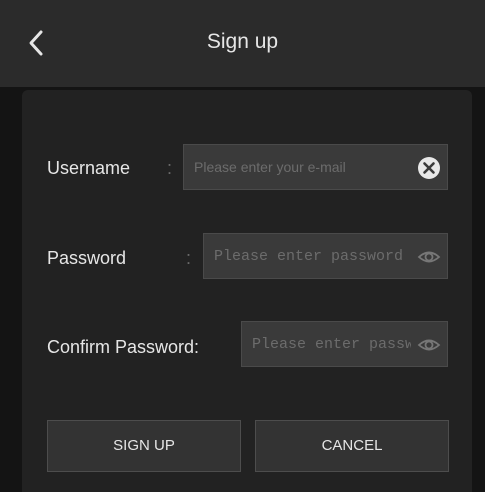  I want to click on page-title: Sign up, so click(242, 41).